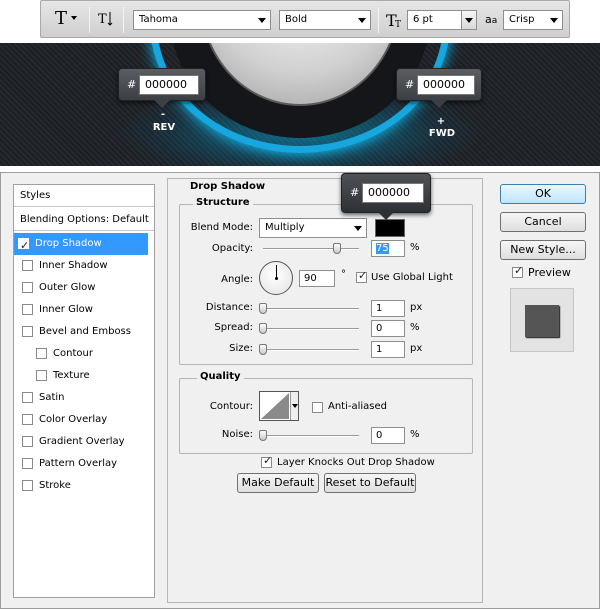 The width and height of the screenshot is (600, 609). Describe the element at coordinates (311, 249) in the screenshot. I see `opacity-slider` at that location.